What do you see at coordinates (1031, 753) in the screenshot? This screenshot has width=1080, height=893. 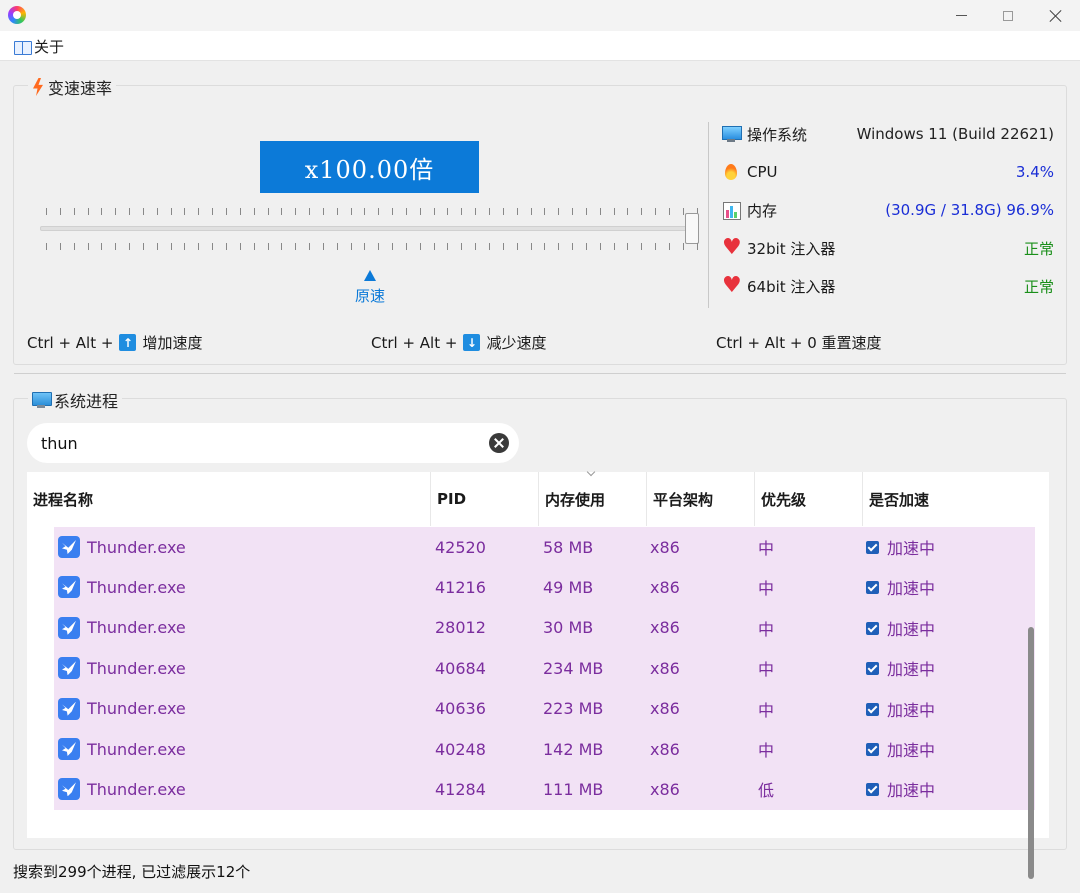 I see `table-scrollbar` at bounding box center [1031, 753].